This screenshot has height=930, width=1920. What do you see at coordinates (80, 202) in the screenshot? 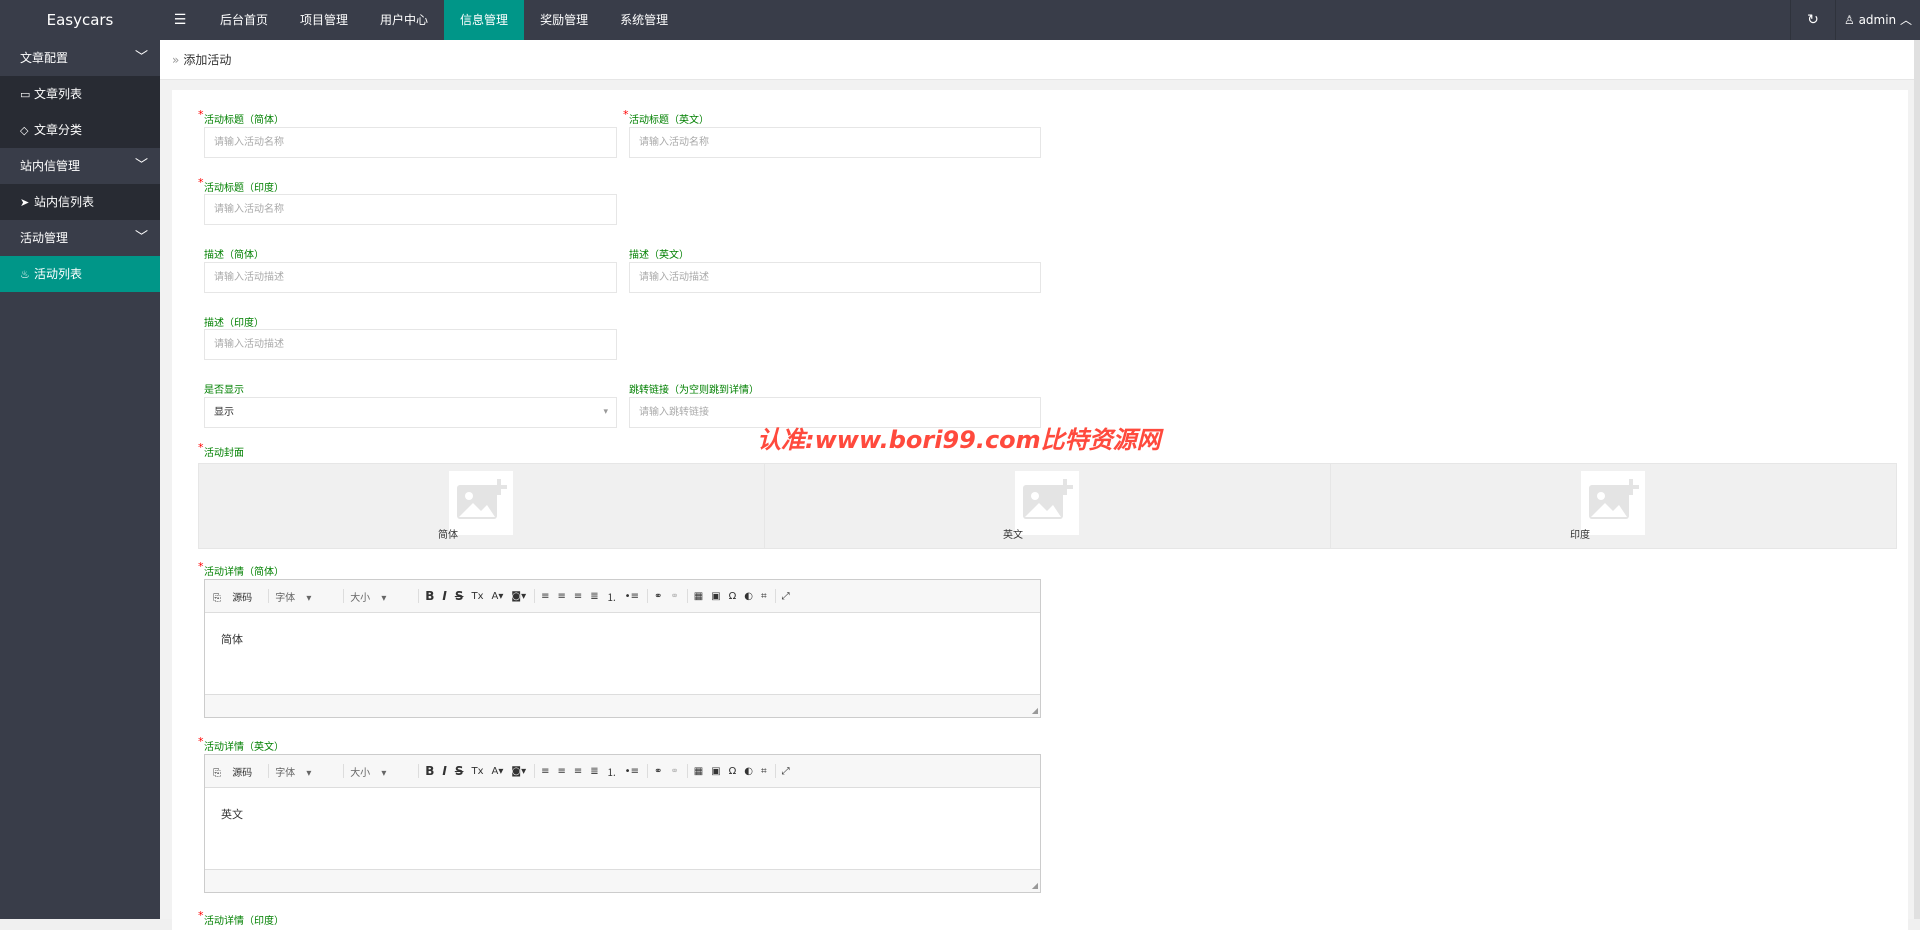
I see `sidebar-item-message-list: ➤ 站内信列表` at bounding box center [80, 202].